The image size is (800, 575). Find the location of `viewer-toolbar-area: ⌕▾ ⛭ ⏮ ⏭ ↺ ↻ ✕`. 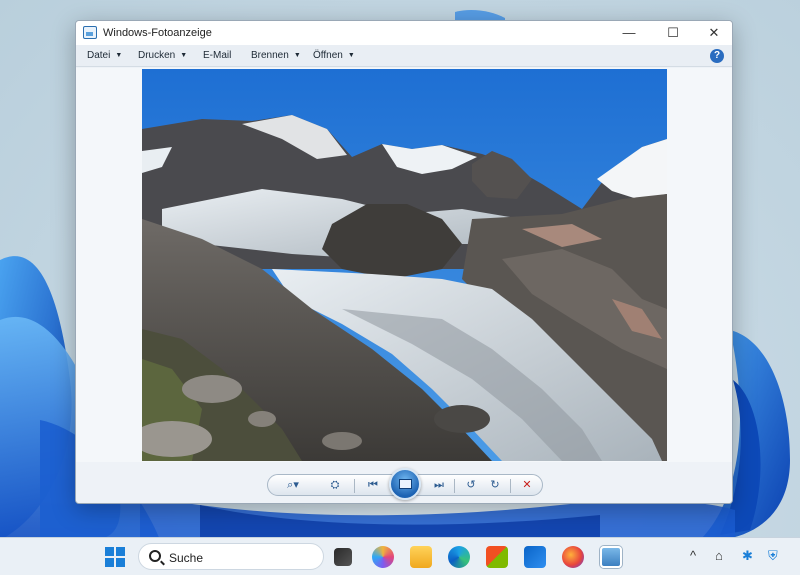

viewer-toolbar-area: ⌕▾ ⛭ ⏮ ⏭ ↺ ↻ ✕ is located at coordinates (404, 482).